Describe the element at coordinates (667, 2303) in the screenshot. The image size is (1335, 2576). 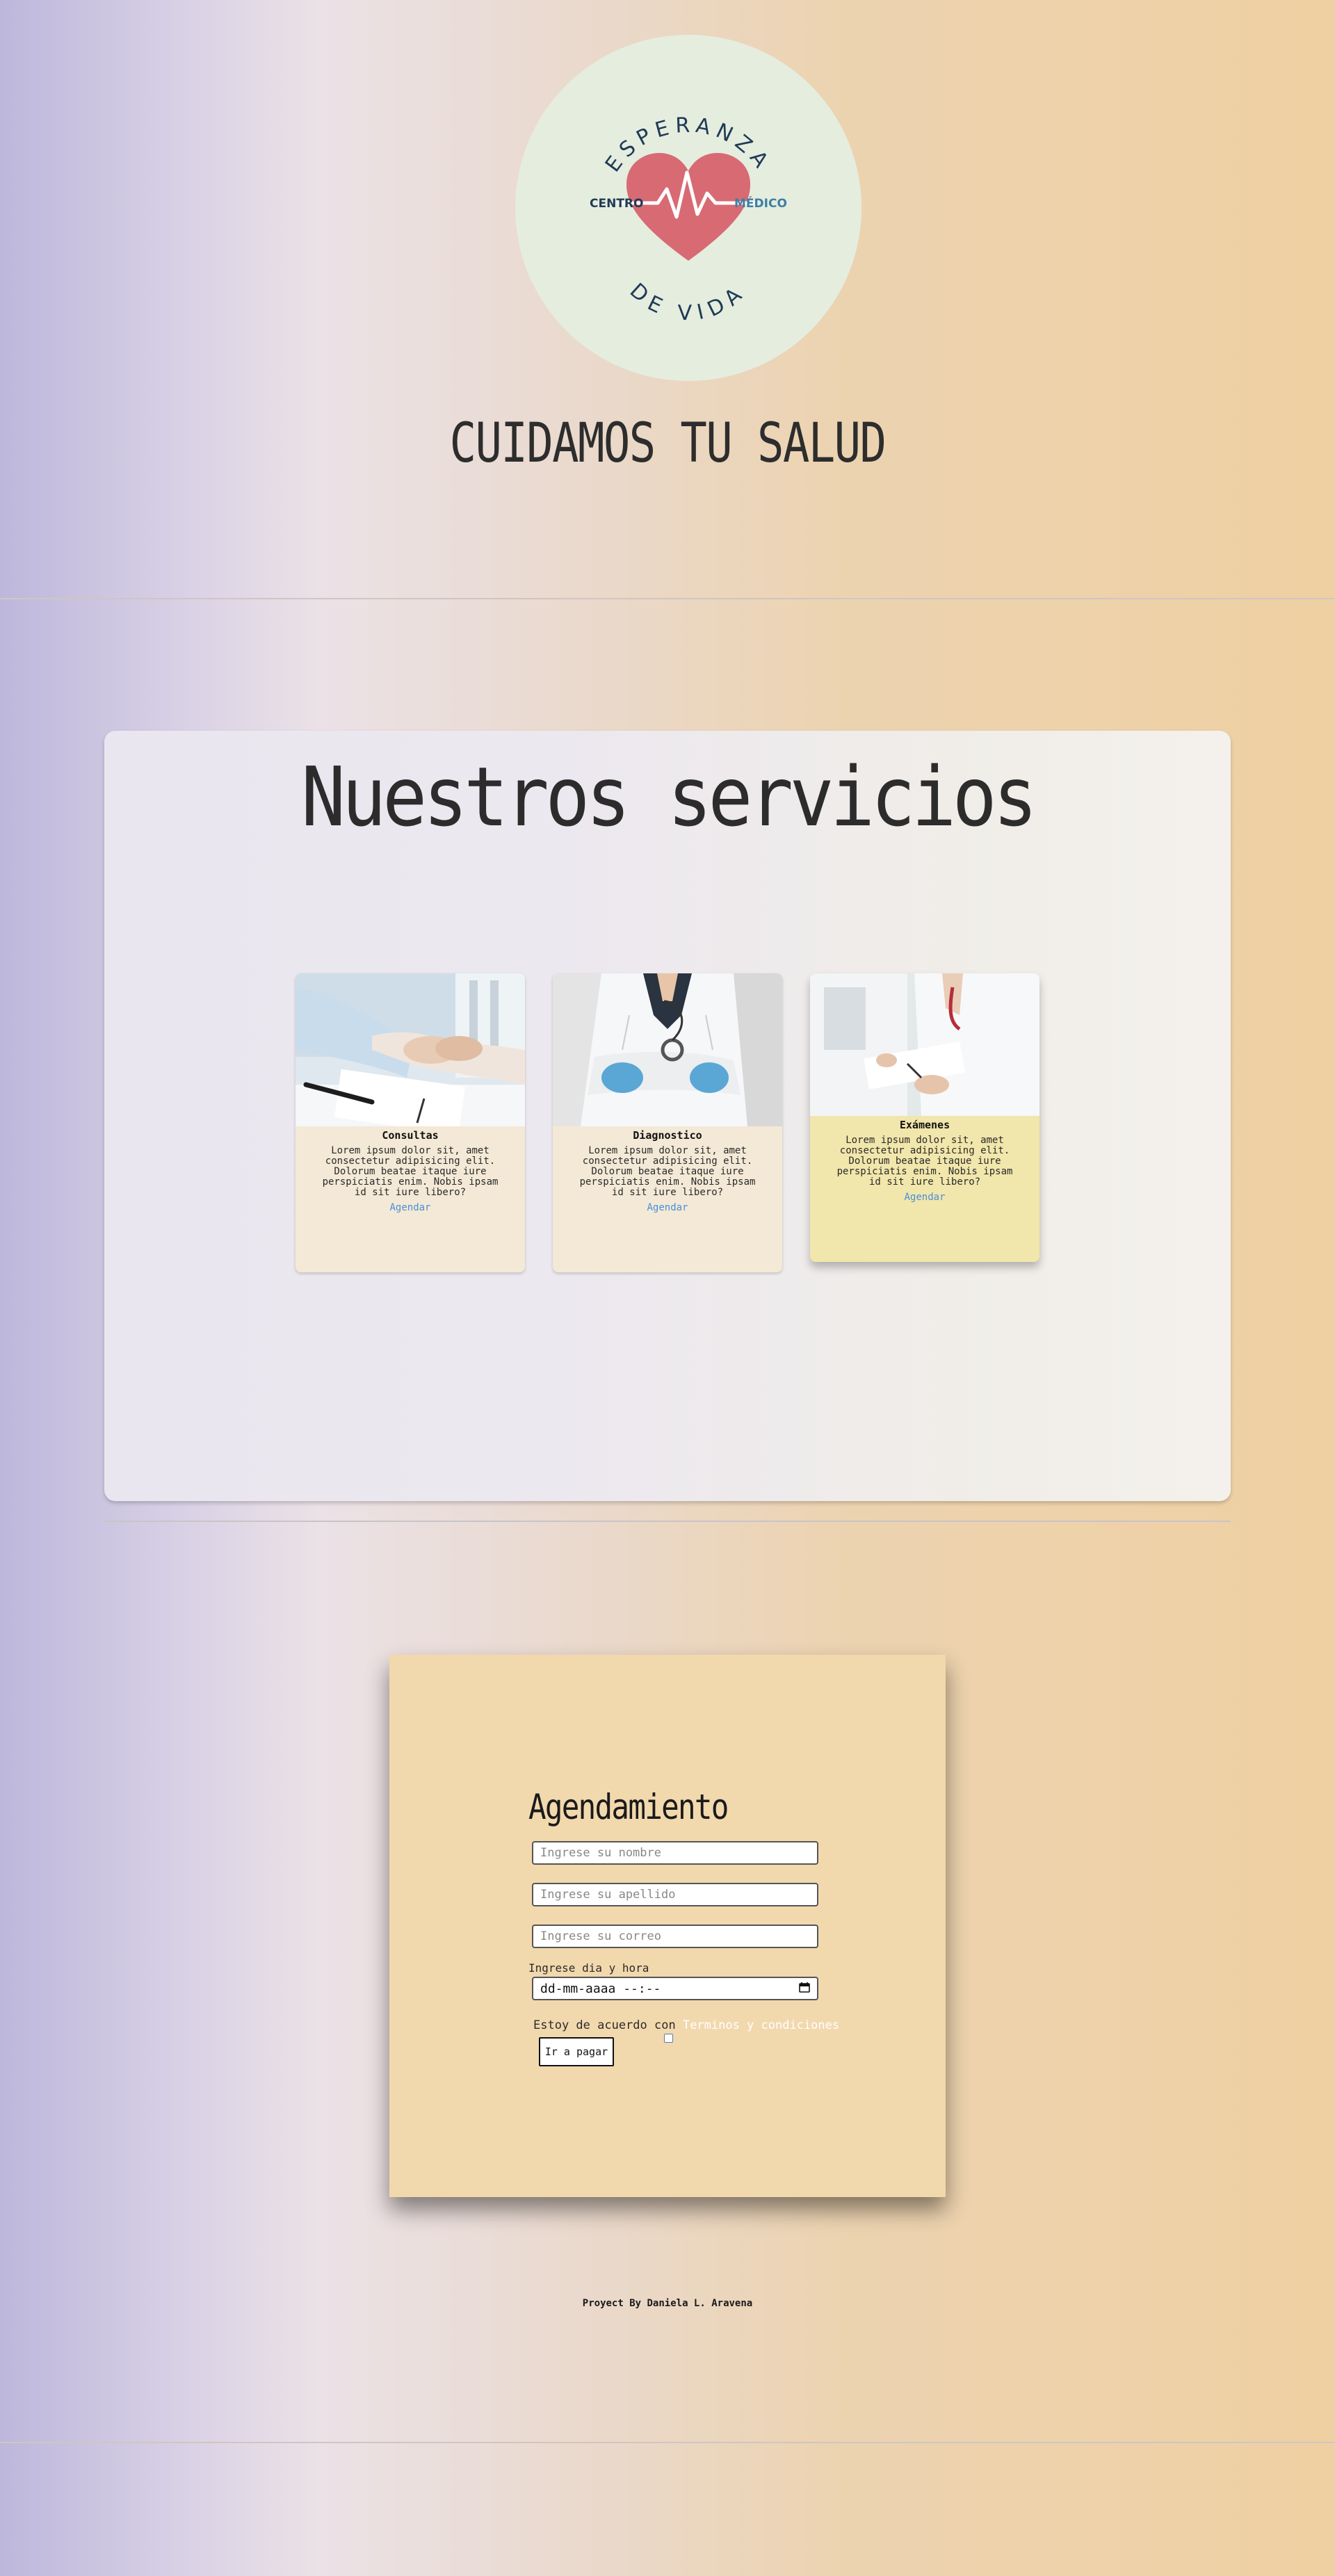
I see `footer-credit: Proyect By Daniela L. Aravena` at that location.